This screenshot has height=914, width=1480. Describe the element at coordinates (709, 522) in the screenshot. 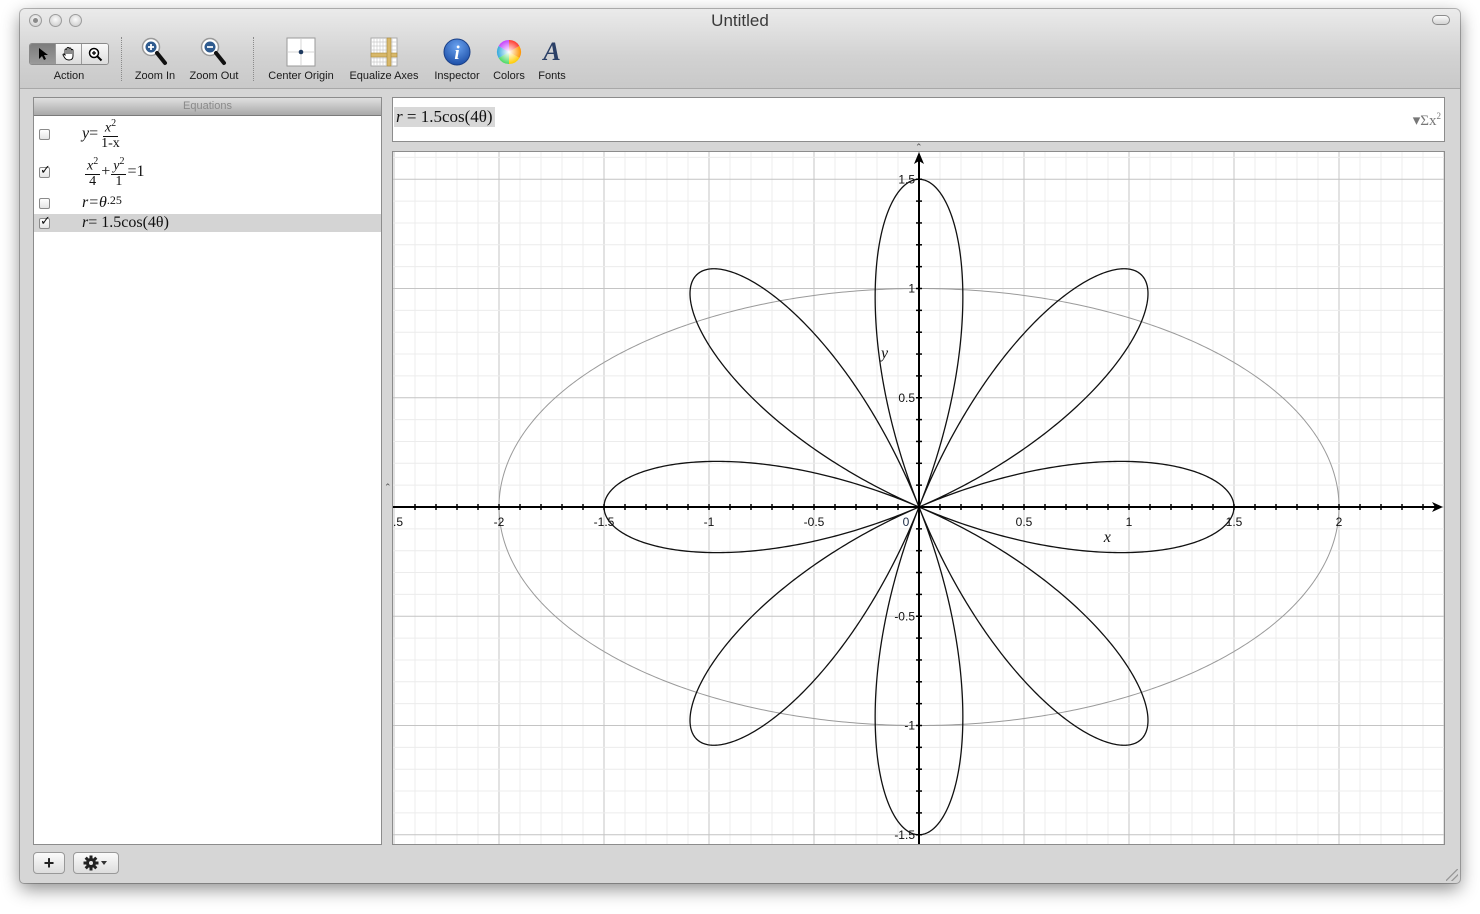

I see `x-tick-label: -1` at that location.